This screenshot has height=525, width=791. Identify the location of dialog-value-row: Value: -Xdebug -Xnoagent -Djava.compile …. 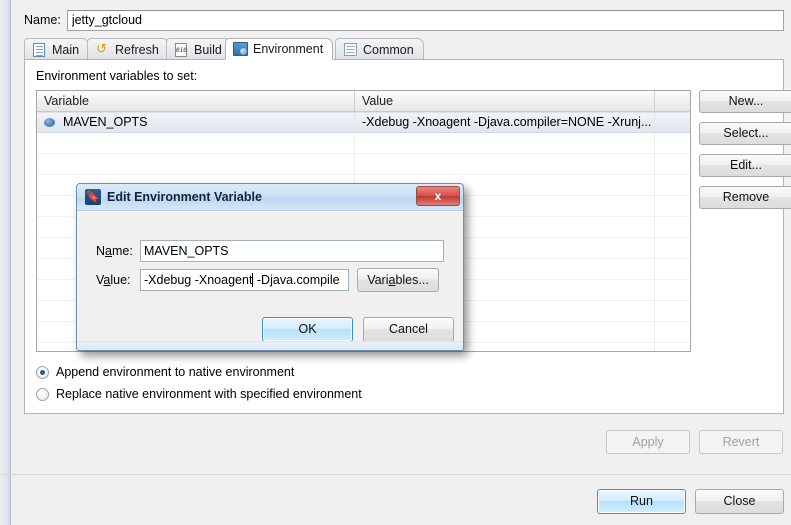
(270, 280).